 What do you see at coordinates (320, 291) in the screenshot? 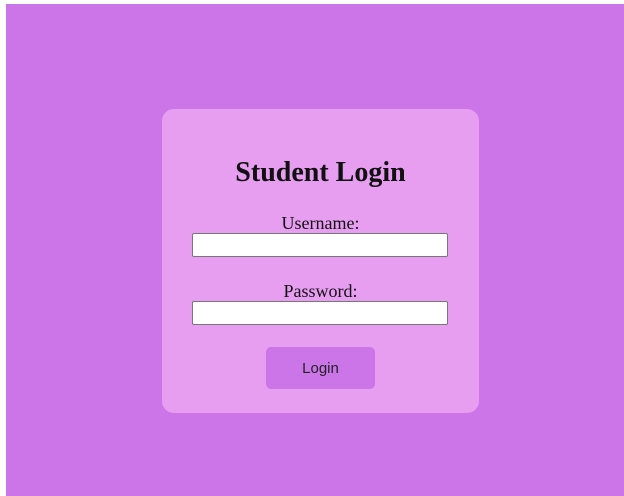
I see `password-label: Password:` at bounding box center [320, 291].